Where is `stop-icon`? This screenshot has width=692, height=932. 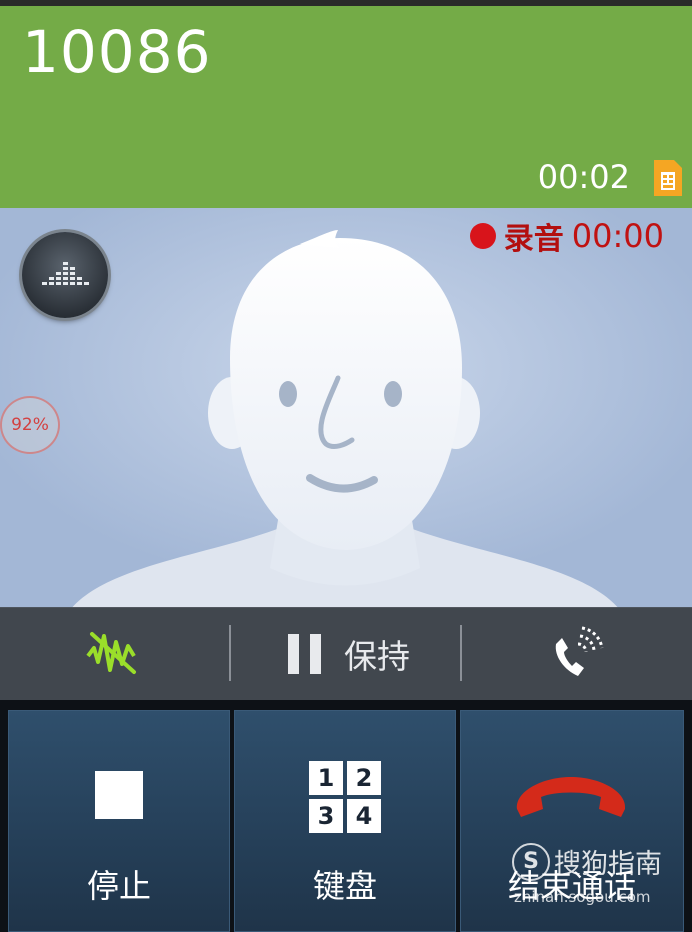
stop-icon is located at coordinates (119, 795).